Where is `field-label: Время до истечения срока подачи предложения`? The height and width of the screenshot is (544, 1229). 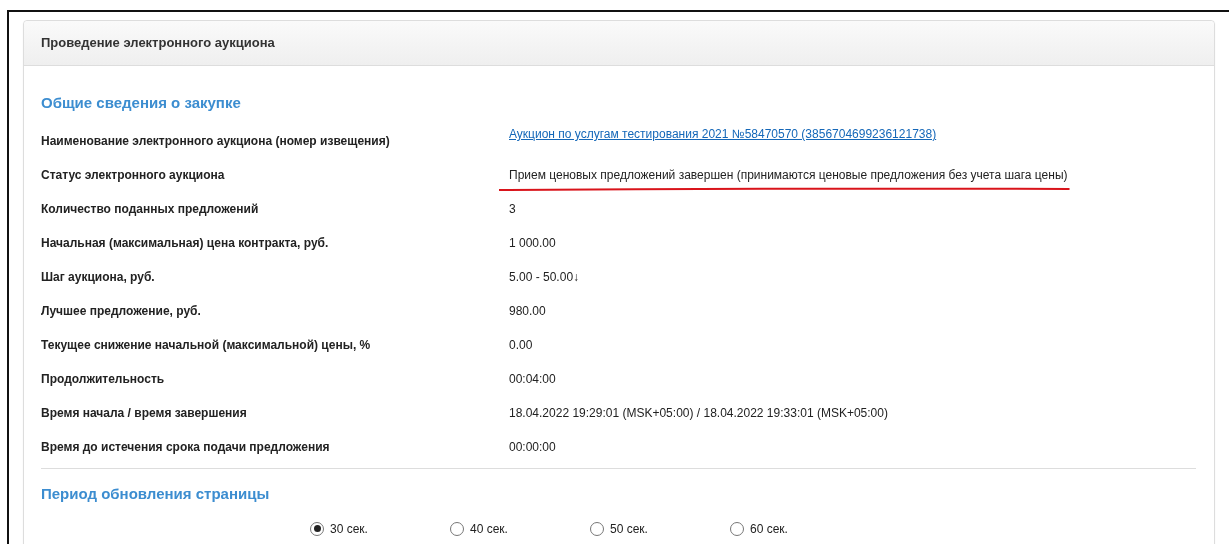 field-label: Время до истечения срока подачи предложения is located at coordinates (186, 447).